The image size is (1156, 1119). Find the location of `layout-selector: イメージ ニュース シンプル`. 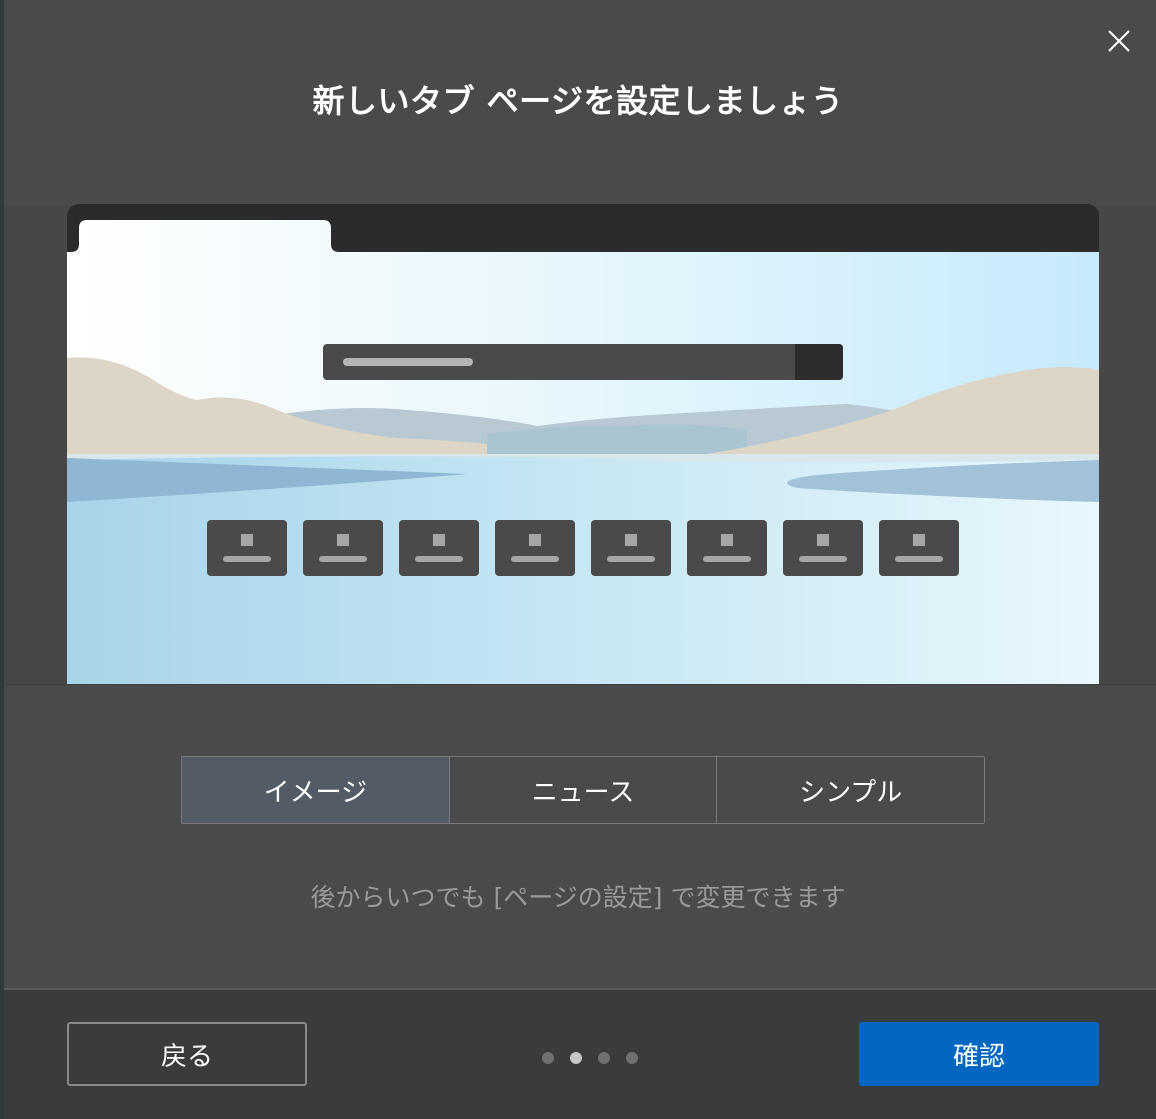

layout-selector: イメージ ニュース シンプル is located at coordinates (583, 790).